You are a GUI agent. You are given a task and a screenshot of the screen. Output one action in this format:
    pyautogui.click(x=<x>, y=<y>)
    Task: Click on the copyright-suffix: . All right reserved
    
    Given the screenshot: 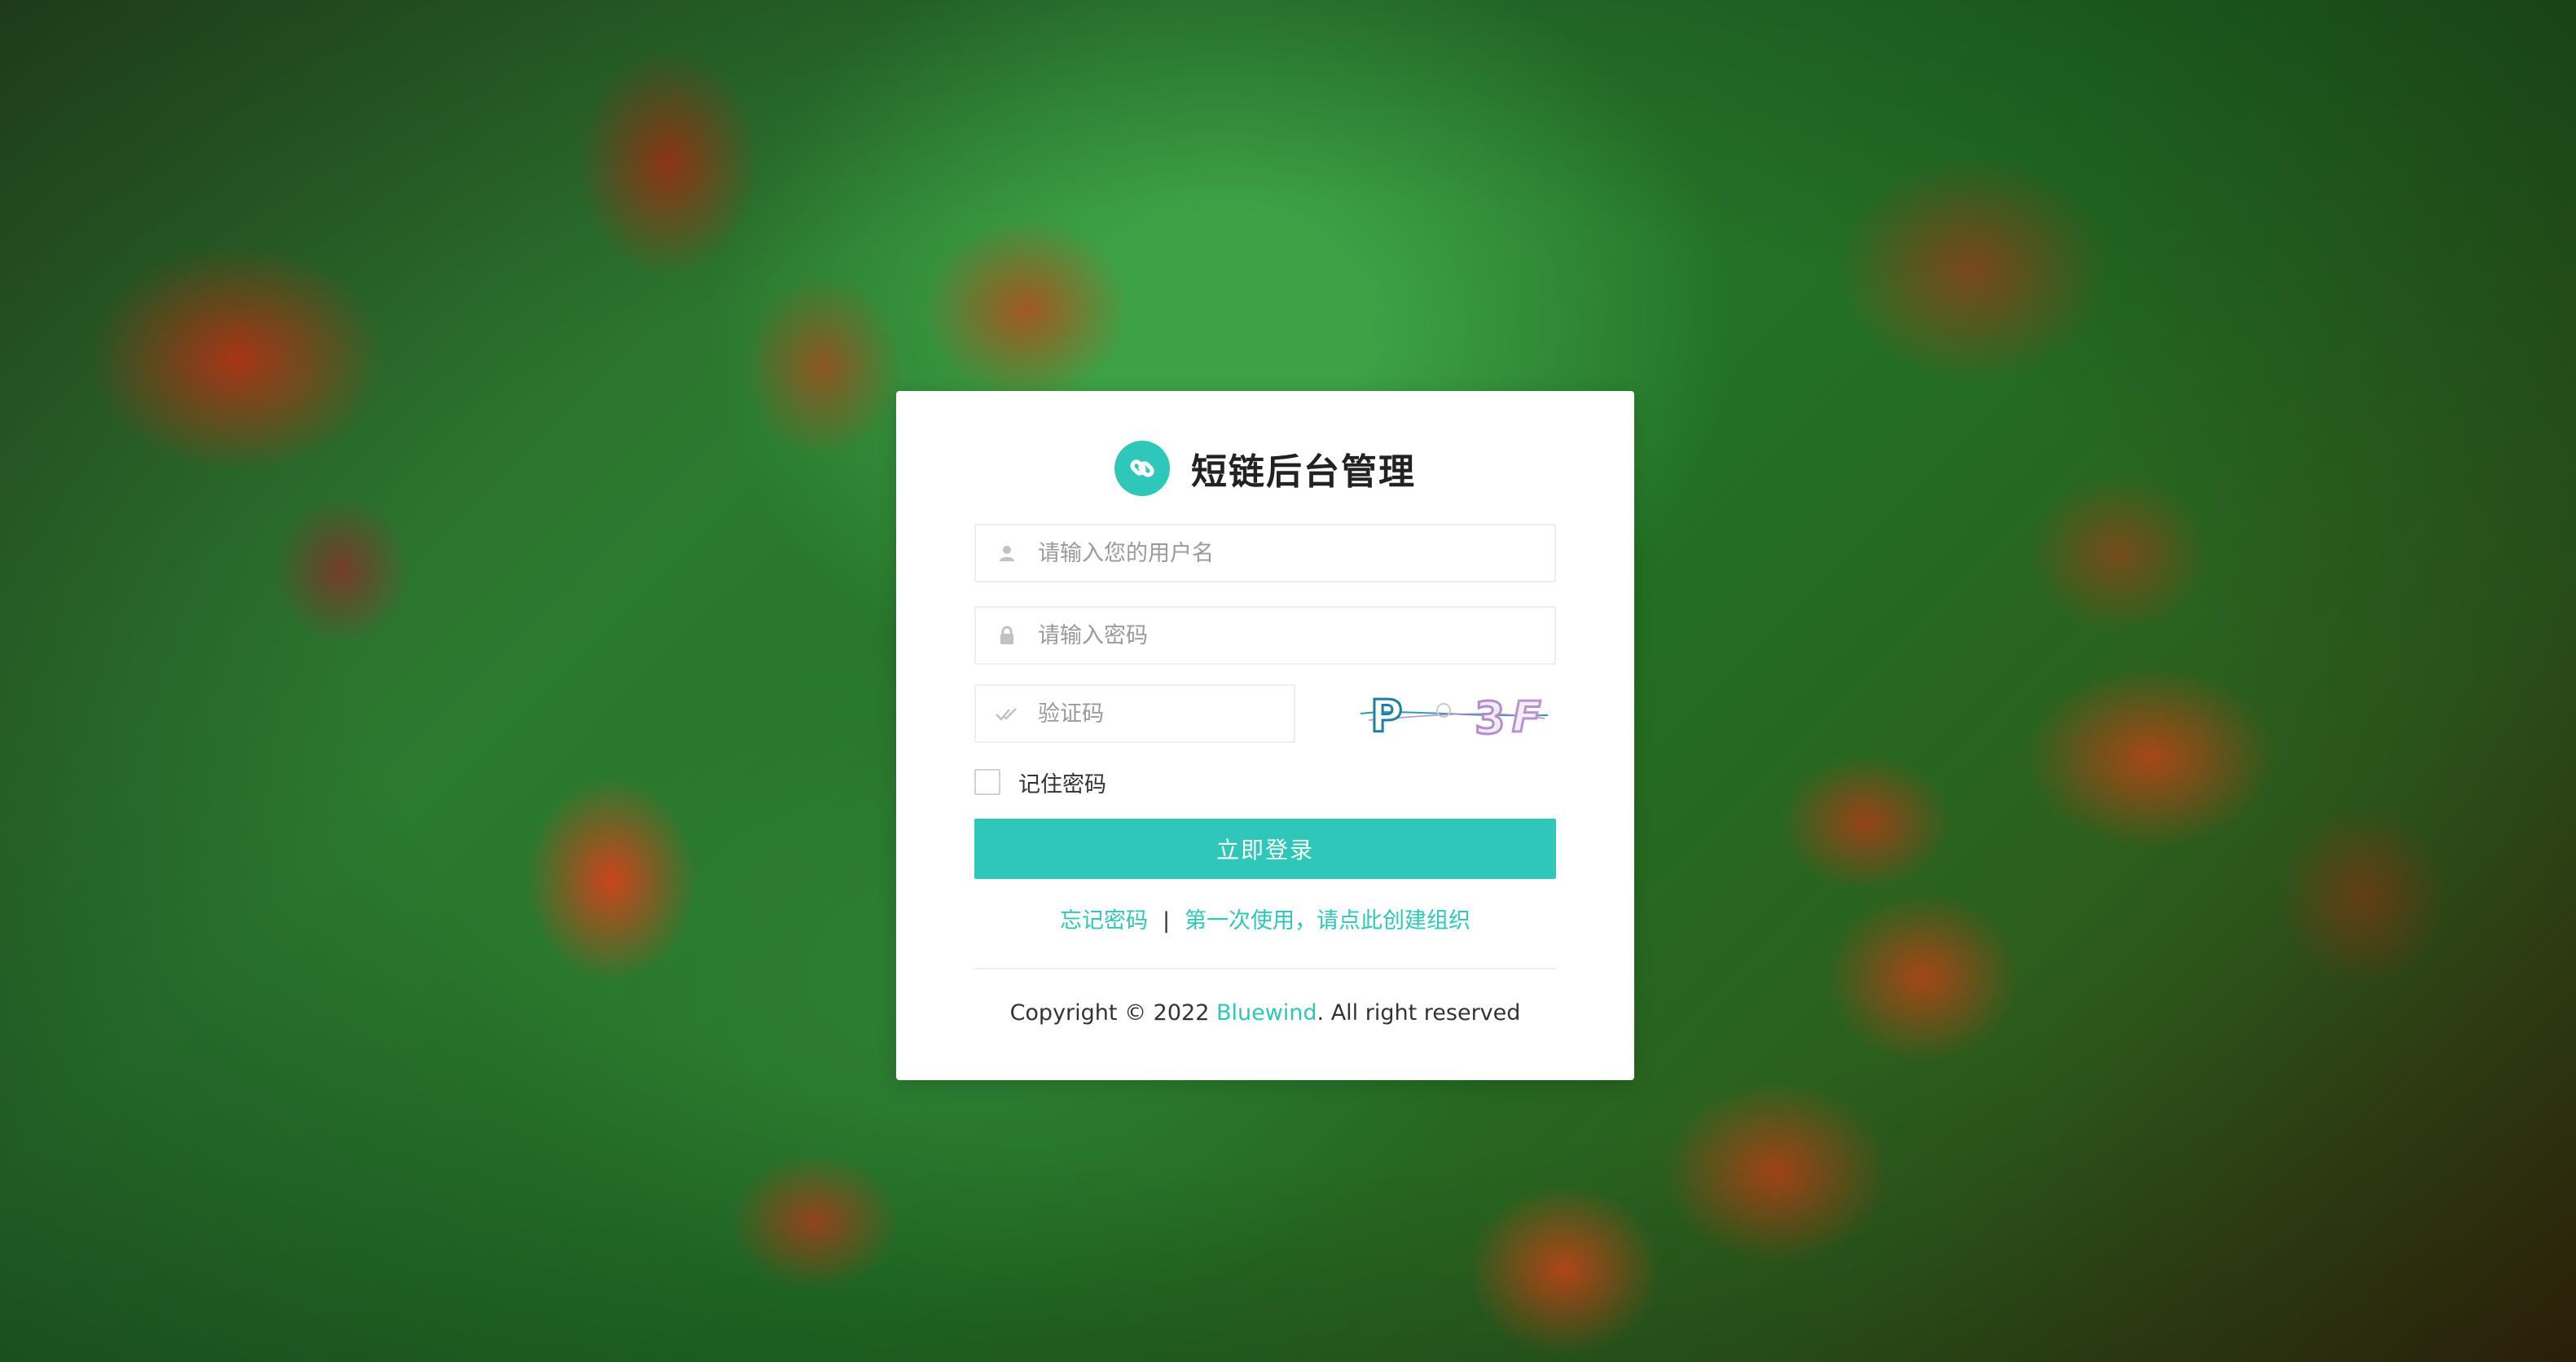 What is the action you would take?
    pyautogui.click(x=1419, y=1013)
    